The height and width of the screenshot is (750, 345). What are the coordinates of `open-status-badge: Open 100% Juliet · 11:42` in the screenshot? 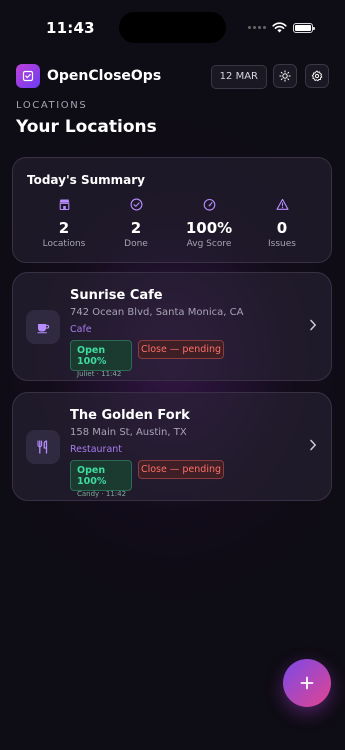 It's located at (101, 359).